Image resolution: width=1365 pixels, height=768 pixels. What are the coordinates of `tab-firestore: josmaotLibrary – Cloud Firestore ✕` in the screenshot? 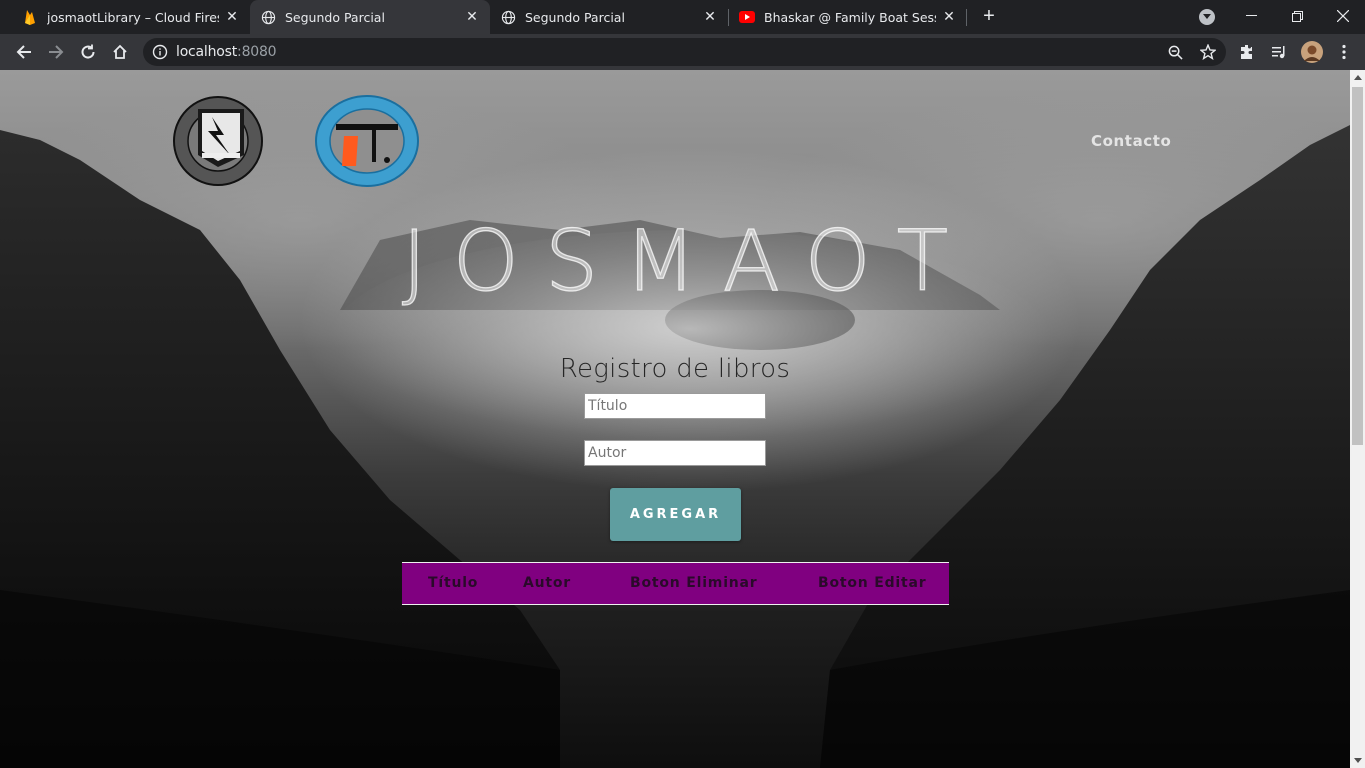 It's located at (131, 17).